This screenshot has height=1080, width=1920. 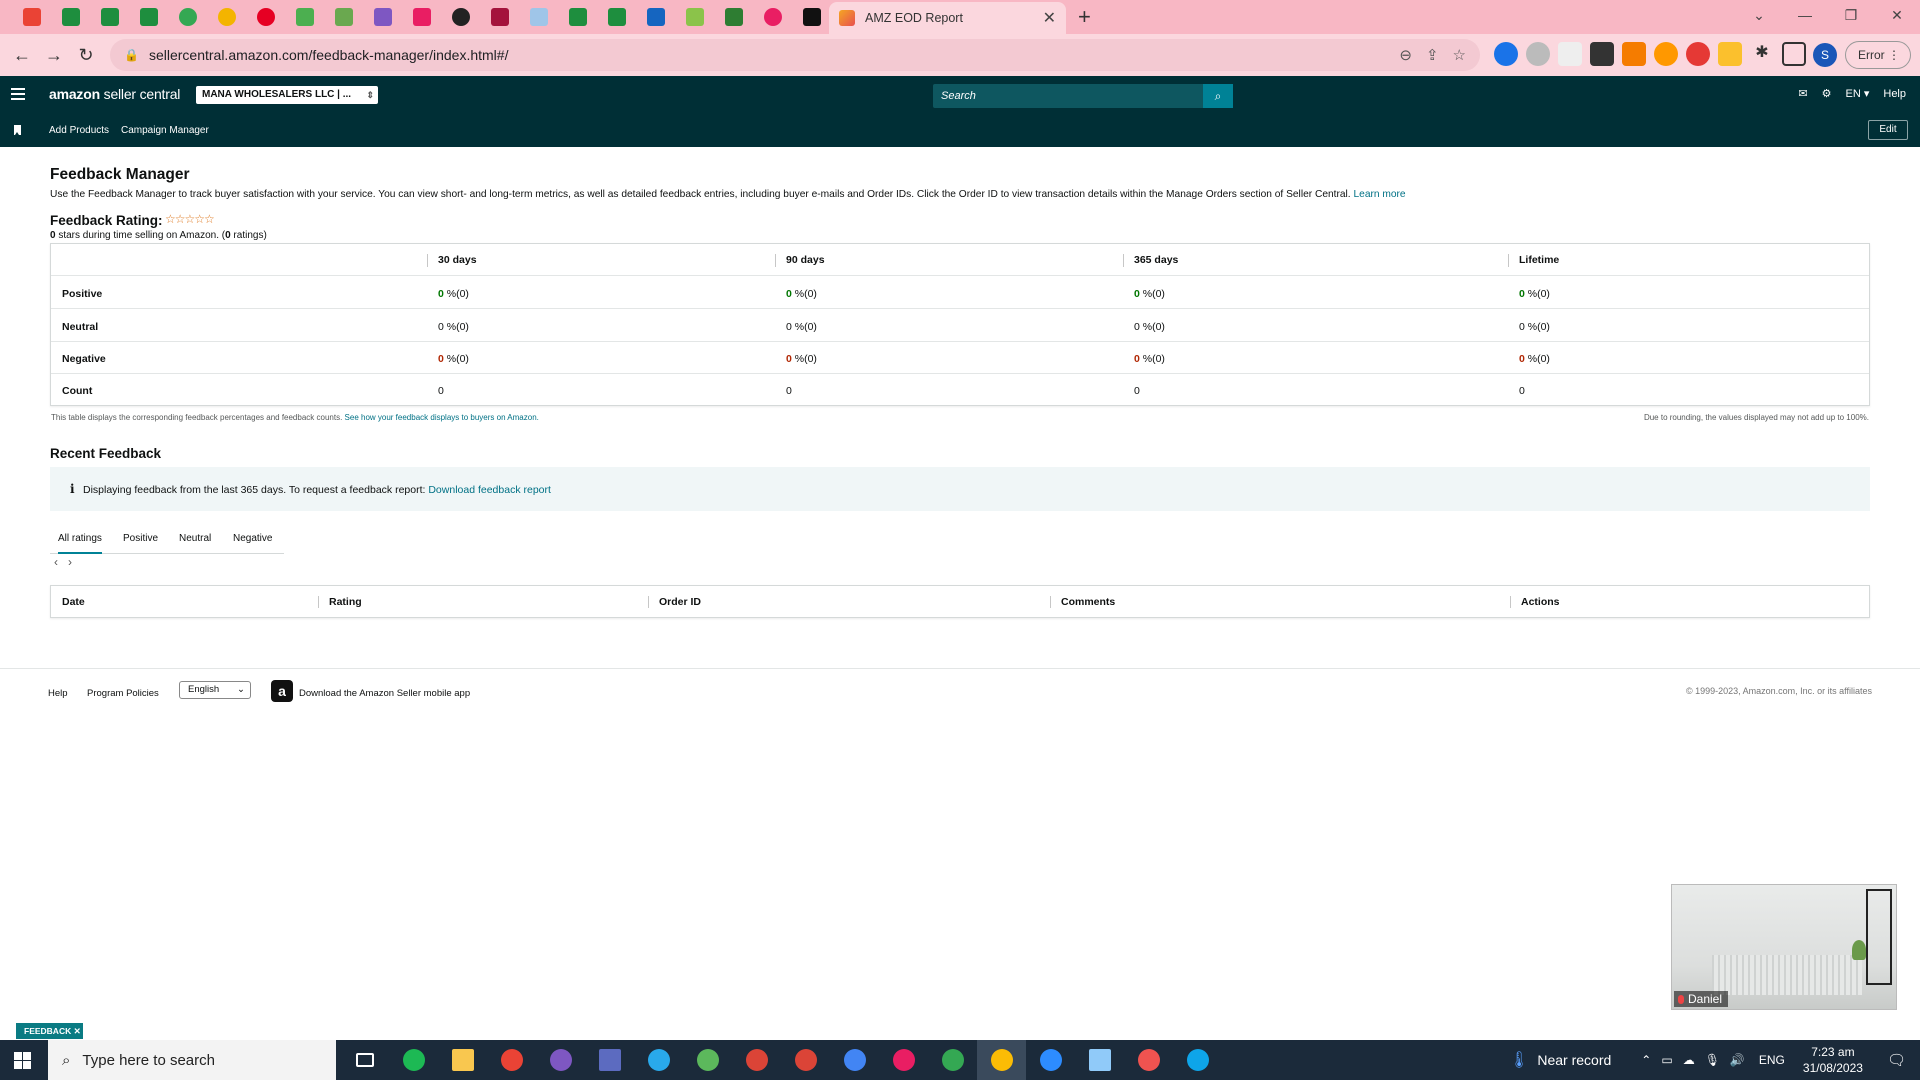 What do you see at coordinates (18, 94) in the screenshot?
I see `hamburger-menu-icon` at bounding box center [18, 94].